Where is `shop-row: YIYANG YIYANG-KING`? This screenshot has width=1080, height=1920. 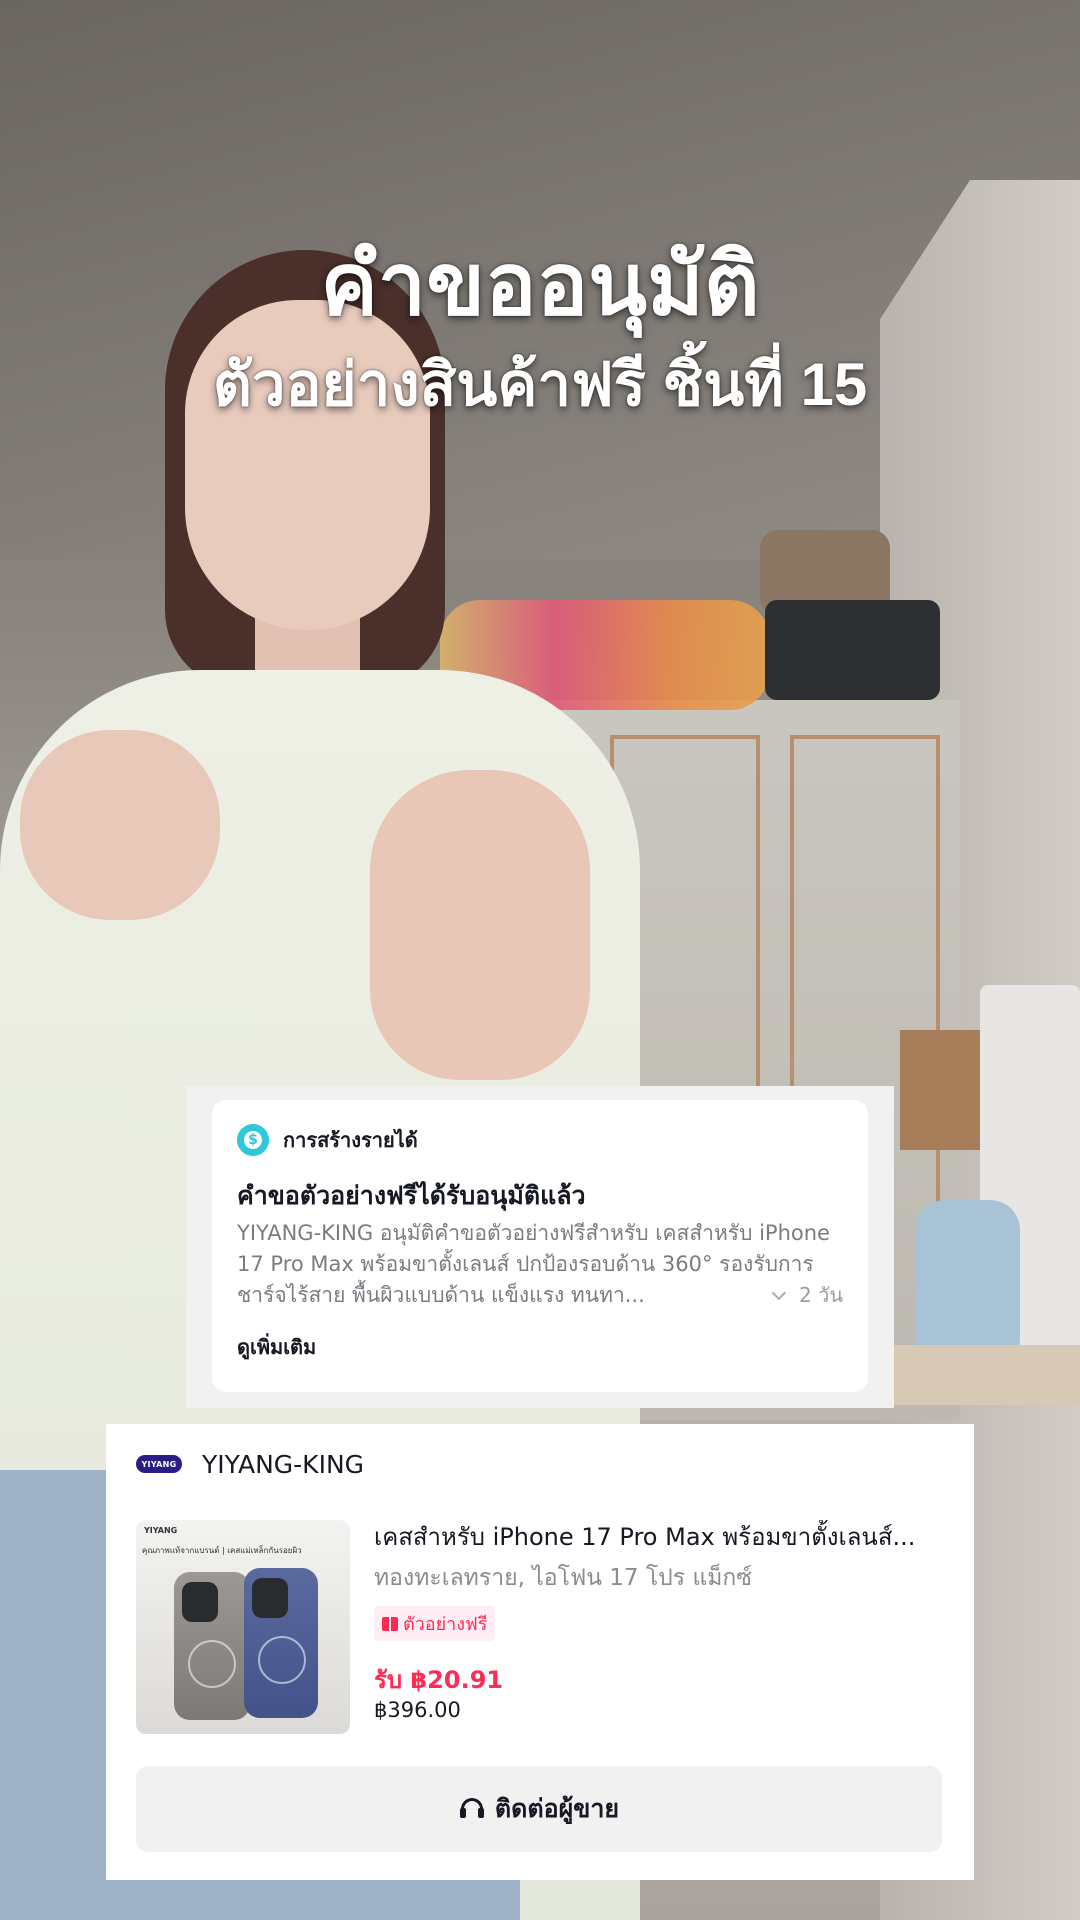
shop-row: YIYANG YIYANG-KING is located at coordinates (540, 1464).